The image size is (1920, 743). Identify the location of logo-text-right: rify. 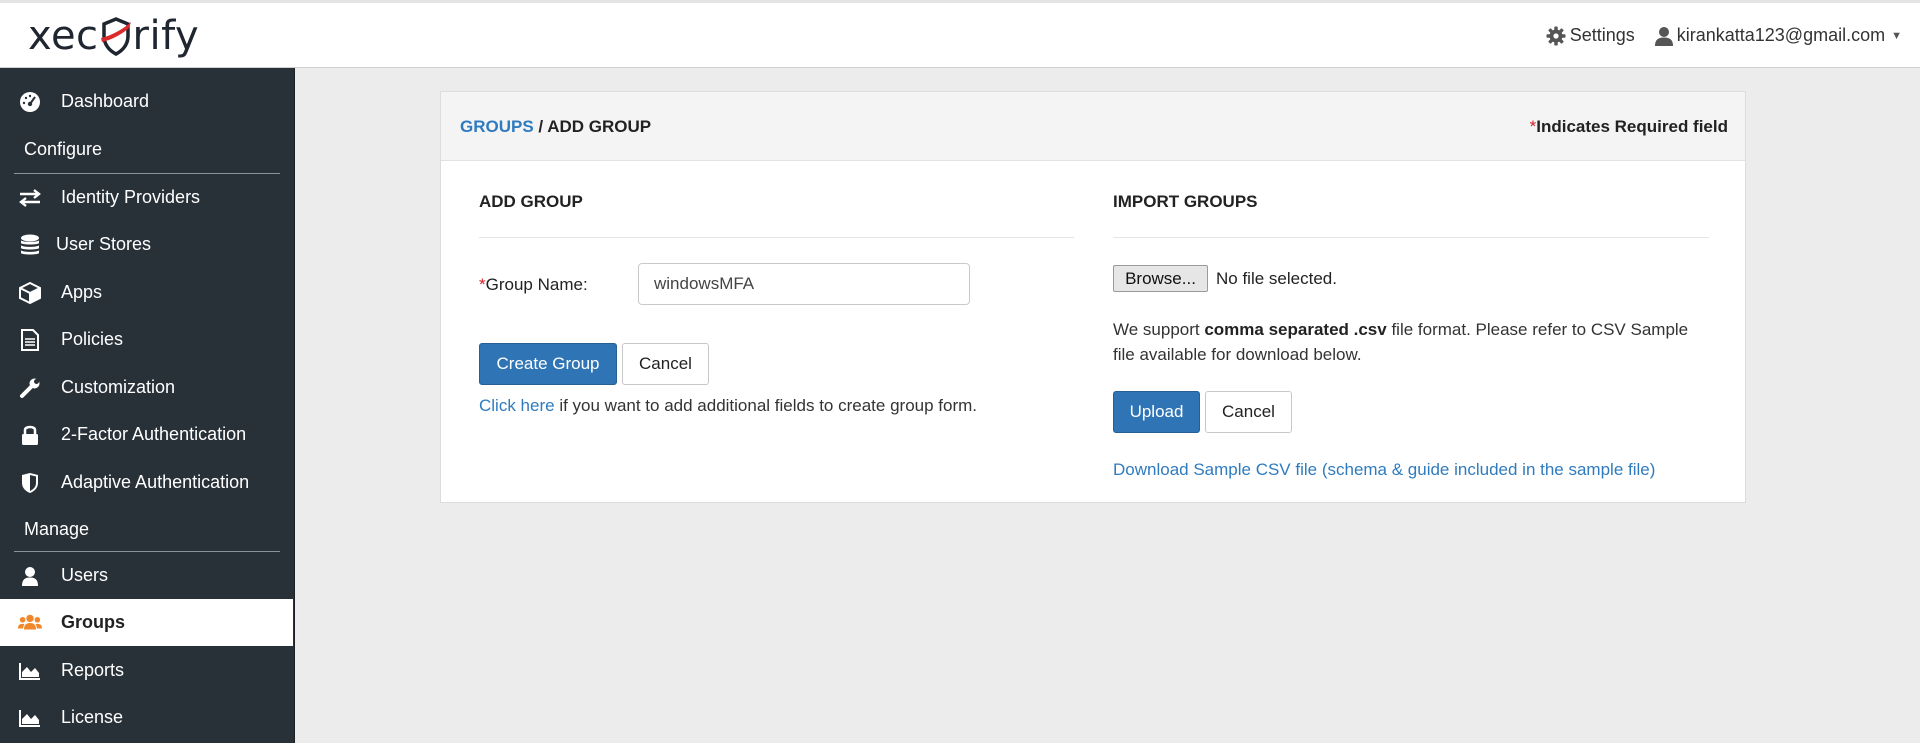
(166, 36).